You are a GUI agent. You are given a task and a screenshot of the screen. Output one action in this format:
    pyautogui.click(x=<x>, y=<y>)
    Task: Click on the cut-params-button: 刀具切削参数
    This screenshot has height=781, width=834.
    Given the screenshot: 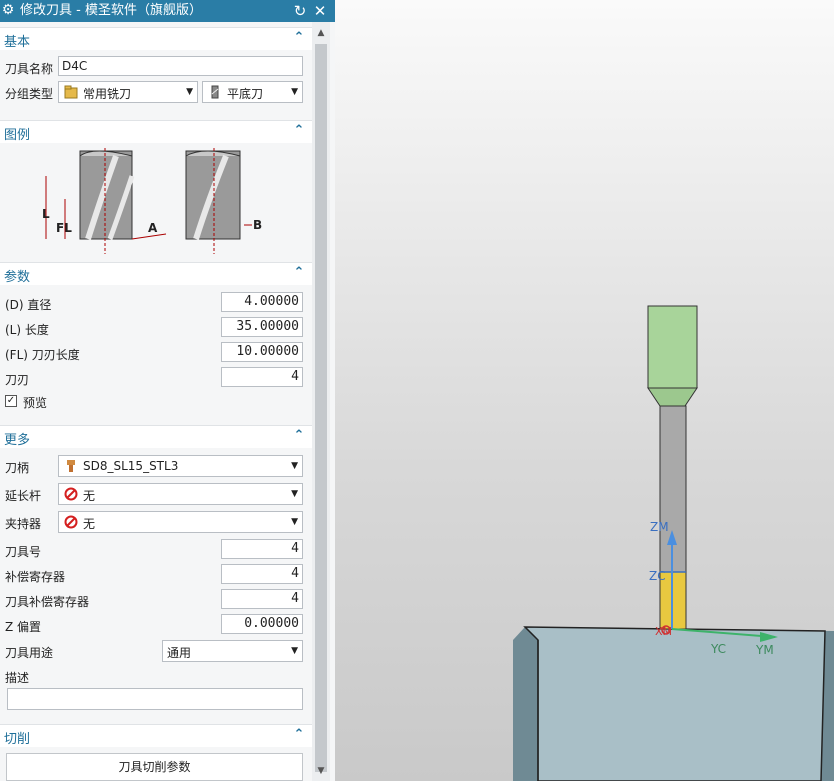 What is the action you would take?
    pyautogui.click(x=154, y=767)
    